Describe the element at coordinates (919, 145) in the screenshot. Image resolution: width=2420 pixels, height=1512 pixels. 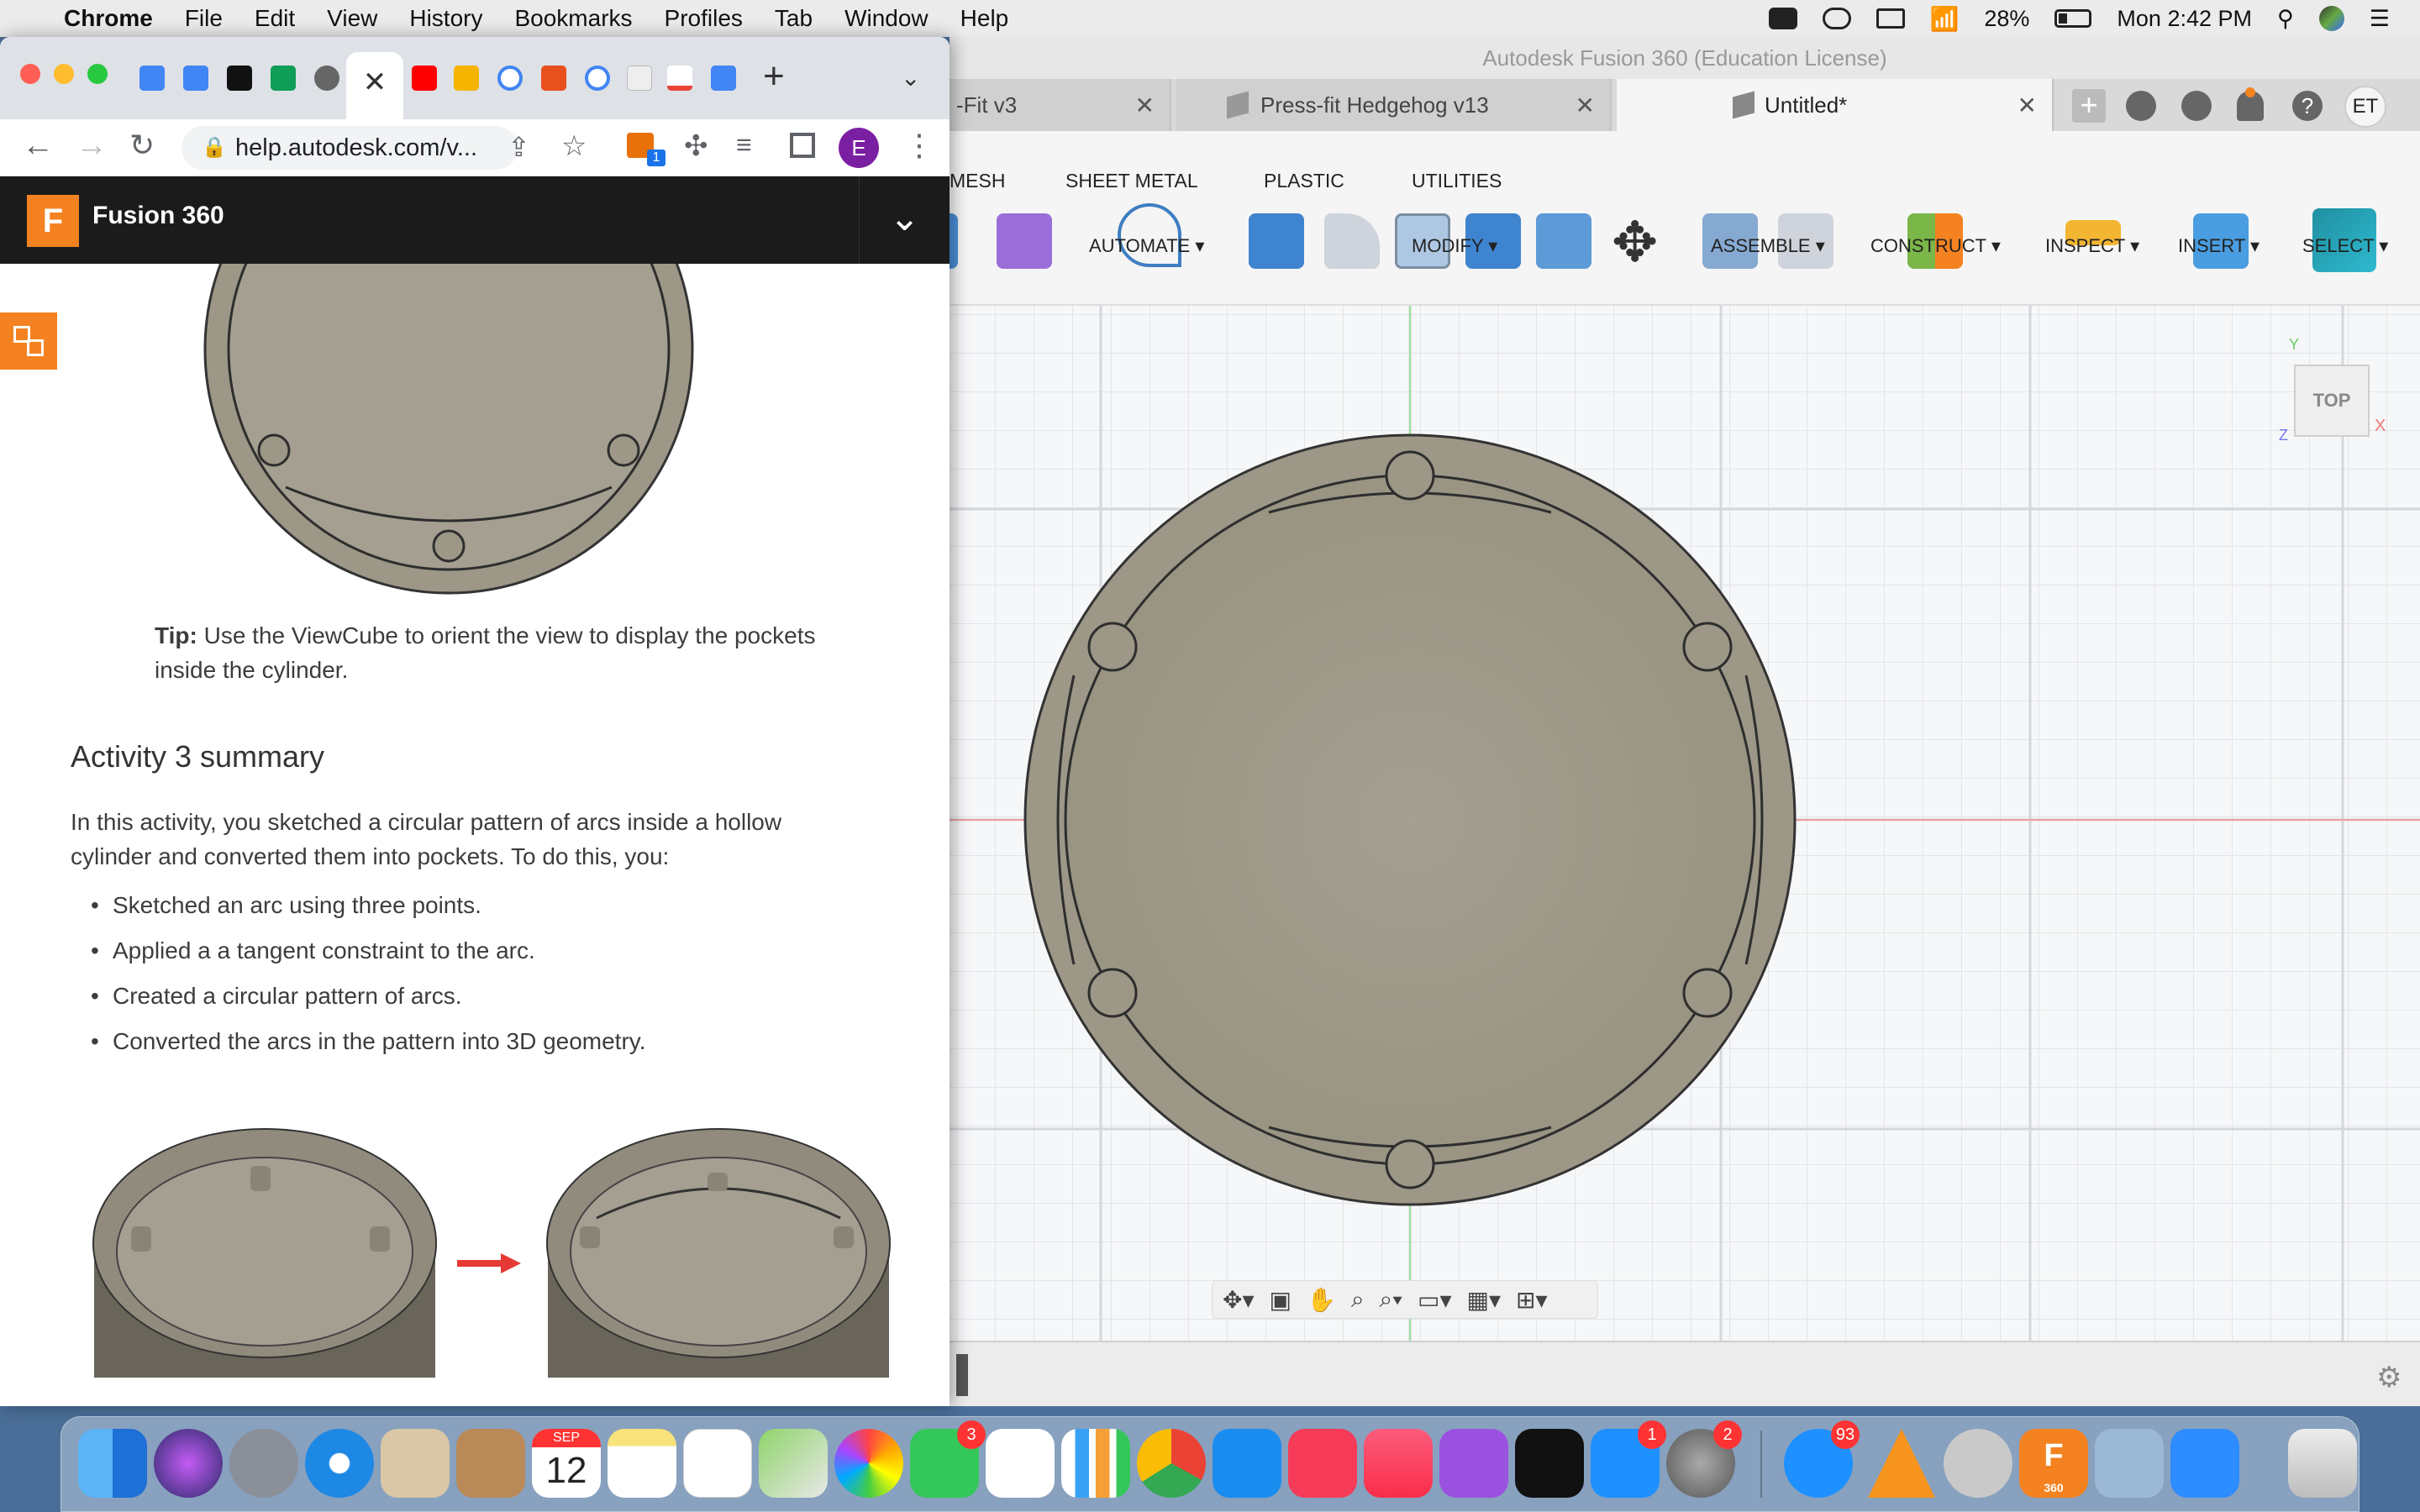
I see `chrome-menu-icon: ⋮` at that location.